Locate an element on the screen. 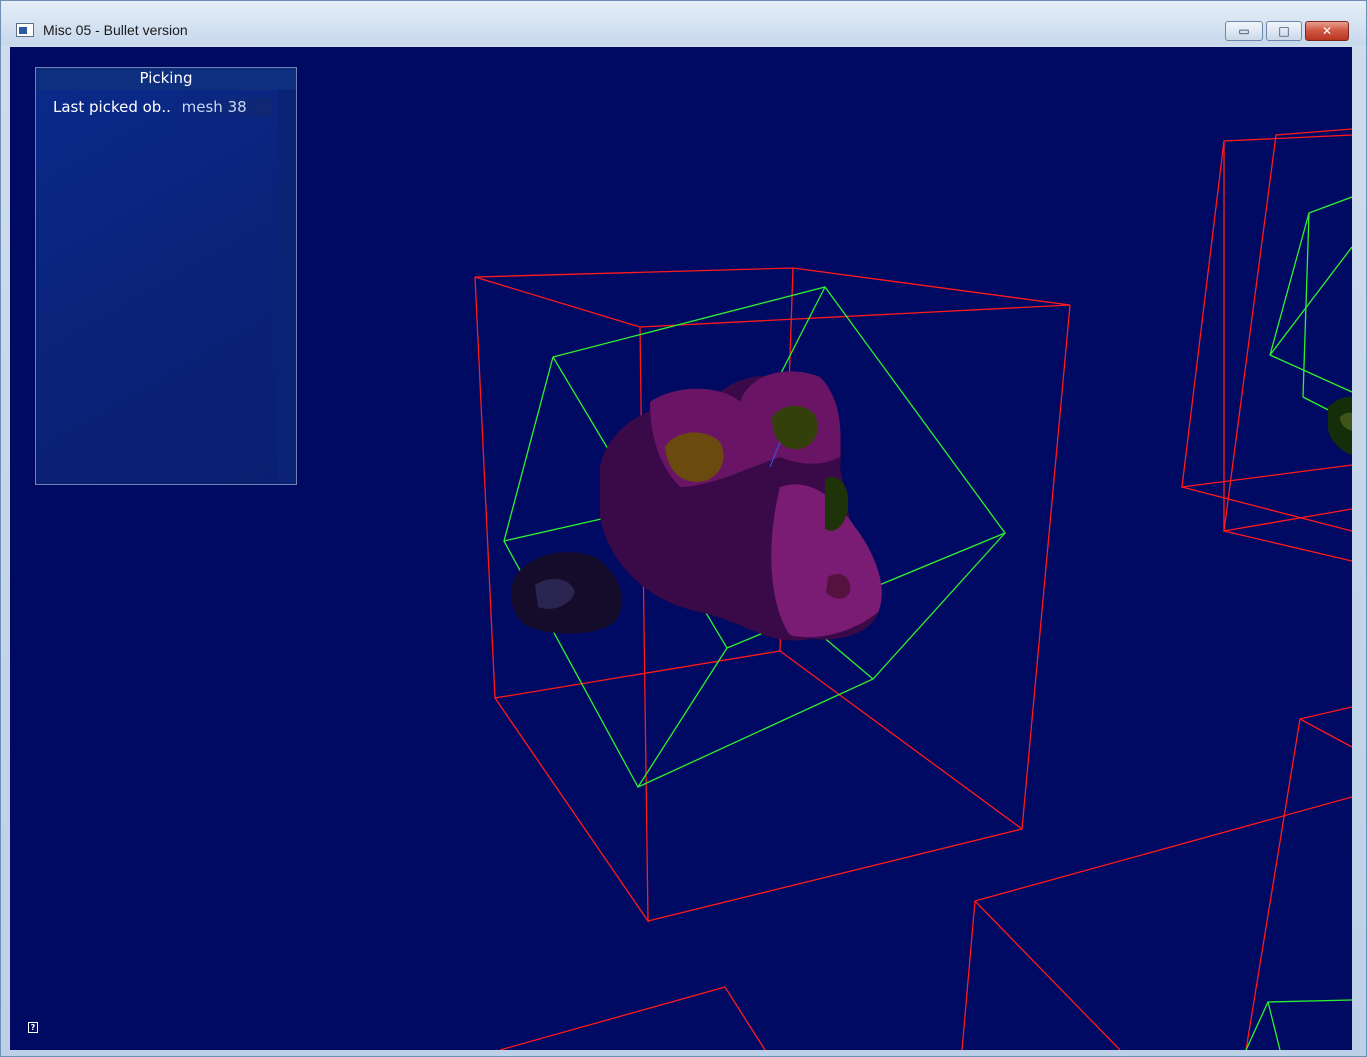  right-bbox-b is located at coordinates (1287, 345).